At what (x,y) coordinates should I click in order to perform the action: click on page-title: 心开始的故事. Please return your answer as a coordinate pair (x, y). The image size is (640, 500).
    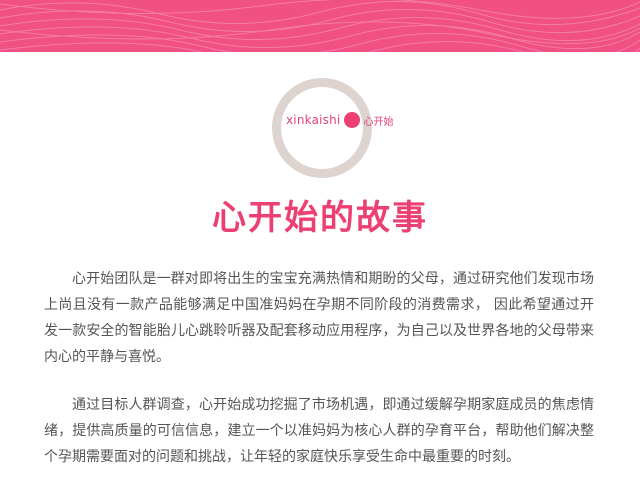
    Looking at the image, I should click on (320, 218).